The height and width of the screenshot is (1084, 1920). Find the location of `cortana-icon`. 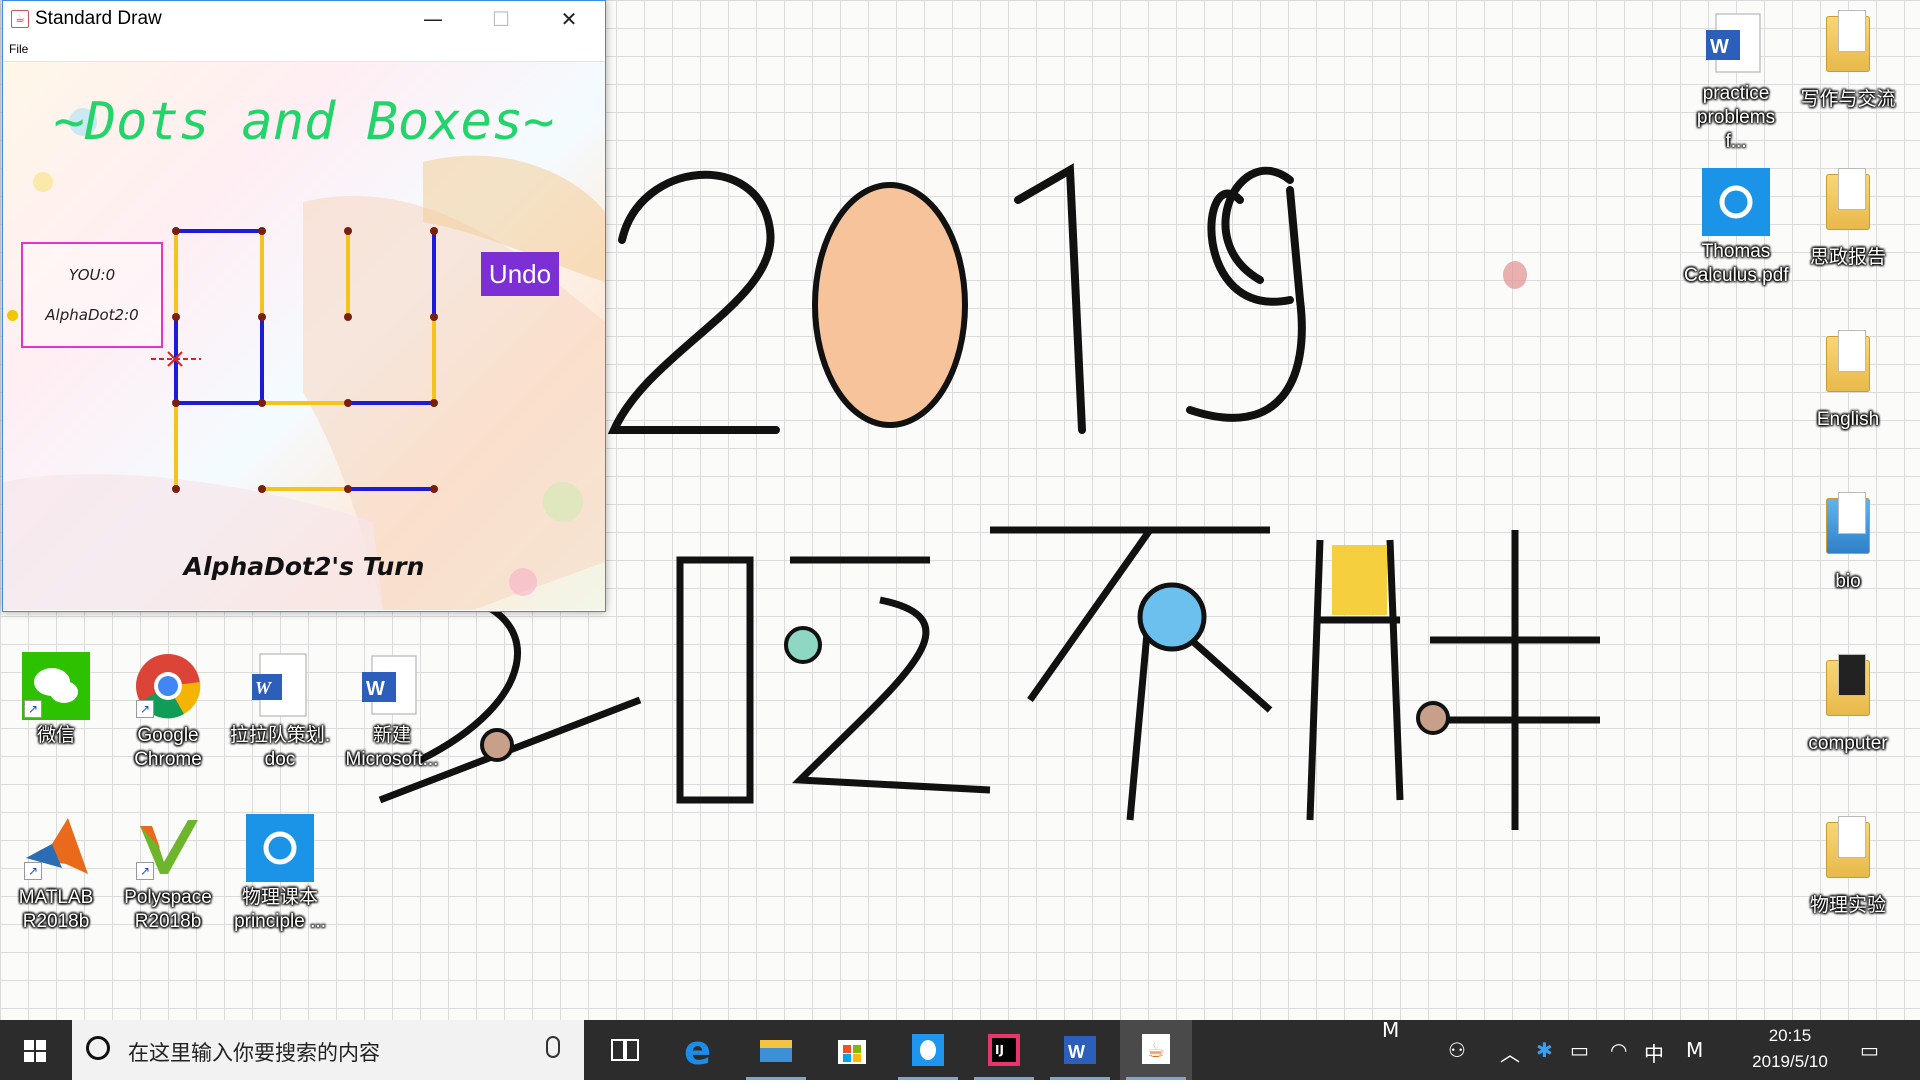

cortana-icon is located at coordinates (98, 1048).